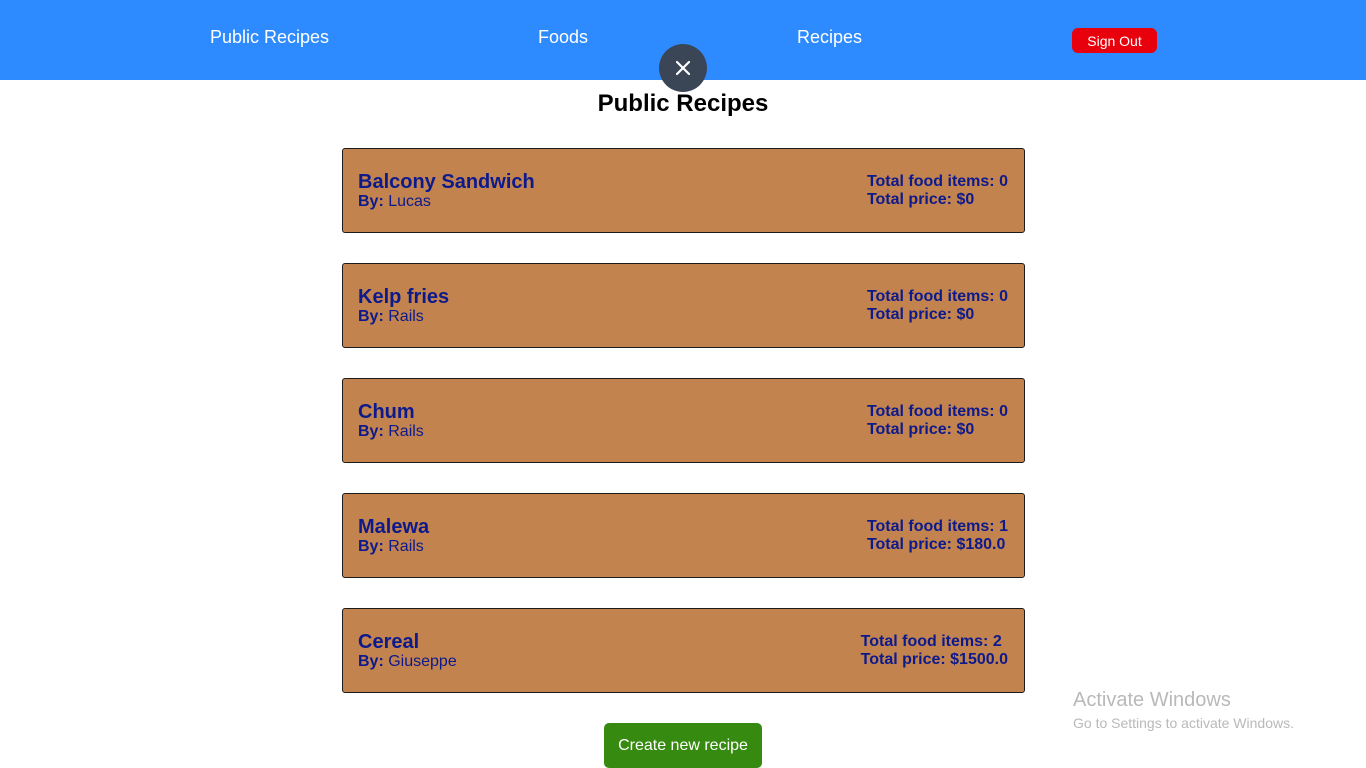 The width and height of the screenshot is (1366, 768). Describe the element at coordinates (1003, 526) in the screenshot. I see `total-food-items-value: 1` at that location.